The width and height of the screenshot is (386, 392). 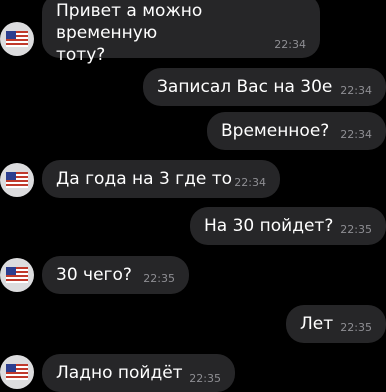 What do you see at coordinates (119, 373) in the screenshot?
I see `message-text: Ладно пойдёт` at bounding box center [119, 373].